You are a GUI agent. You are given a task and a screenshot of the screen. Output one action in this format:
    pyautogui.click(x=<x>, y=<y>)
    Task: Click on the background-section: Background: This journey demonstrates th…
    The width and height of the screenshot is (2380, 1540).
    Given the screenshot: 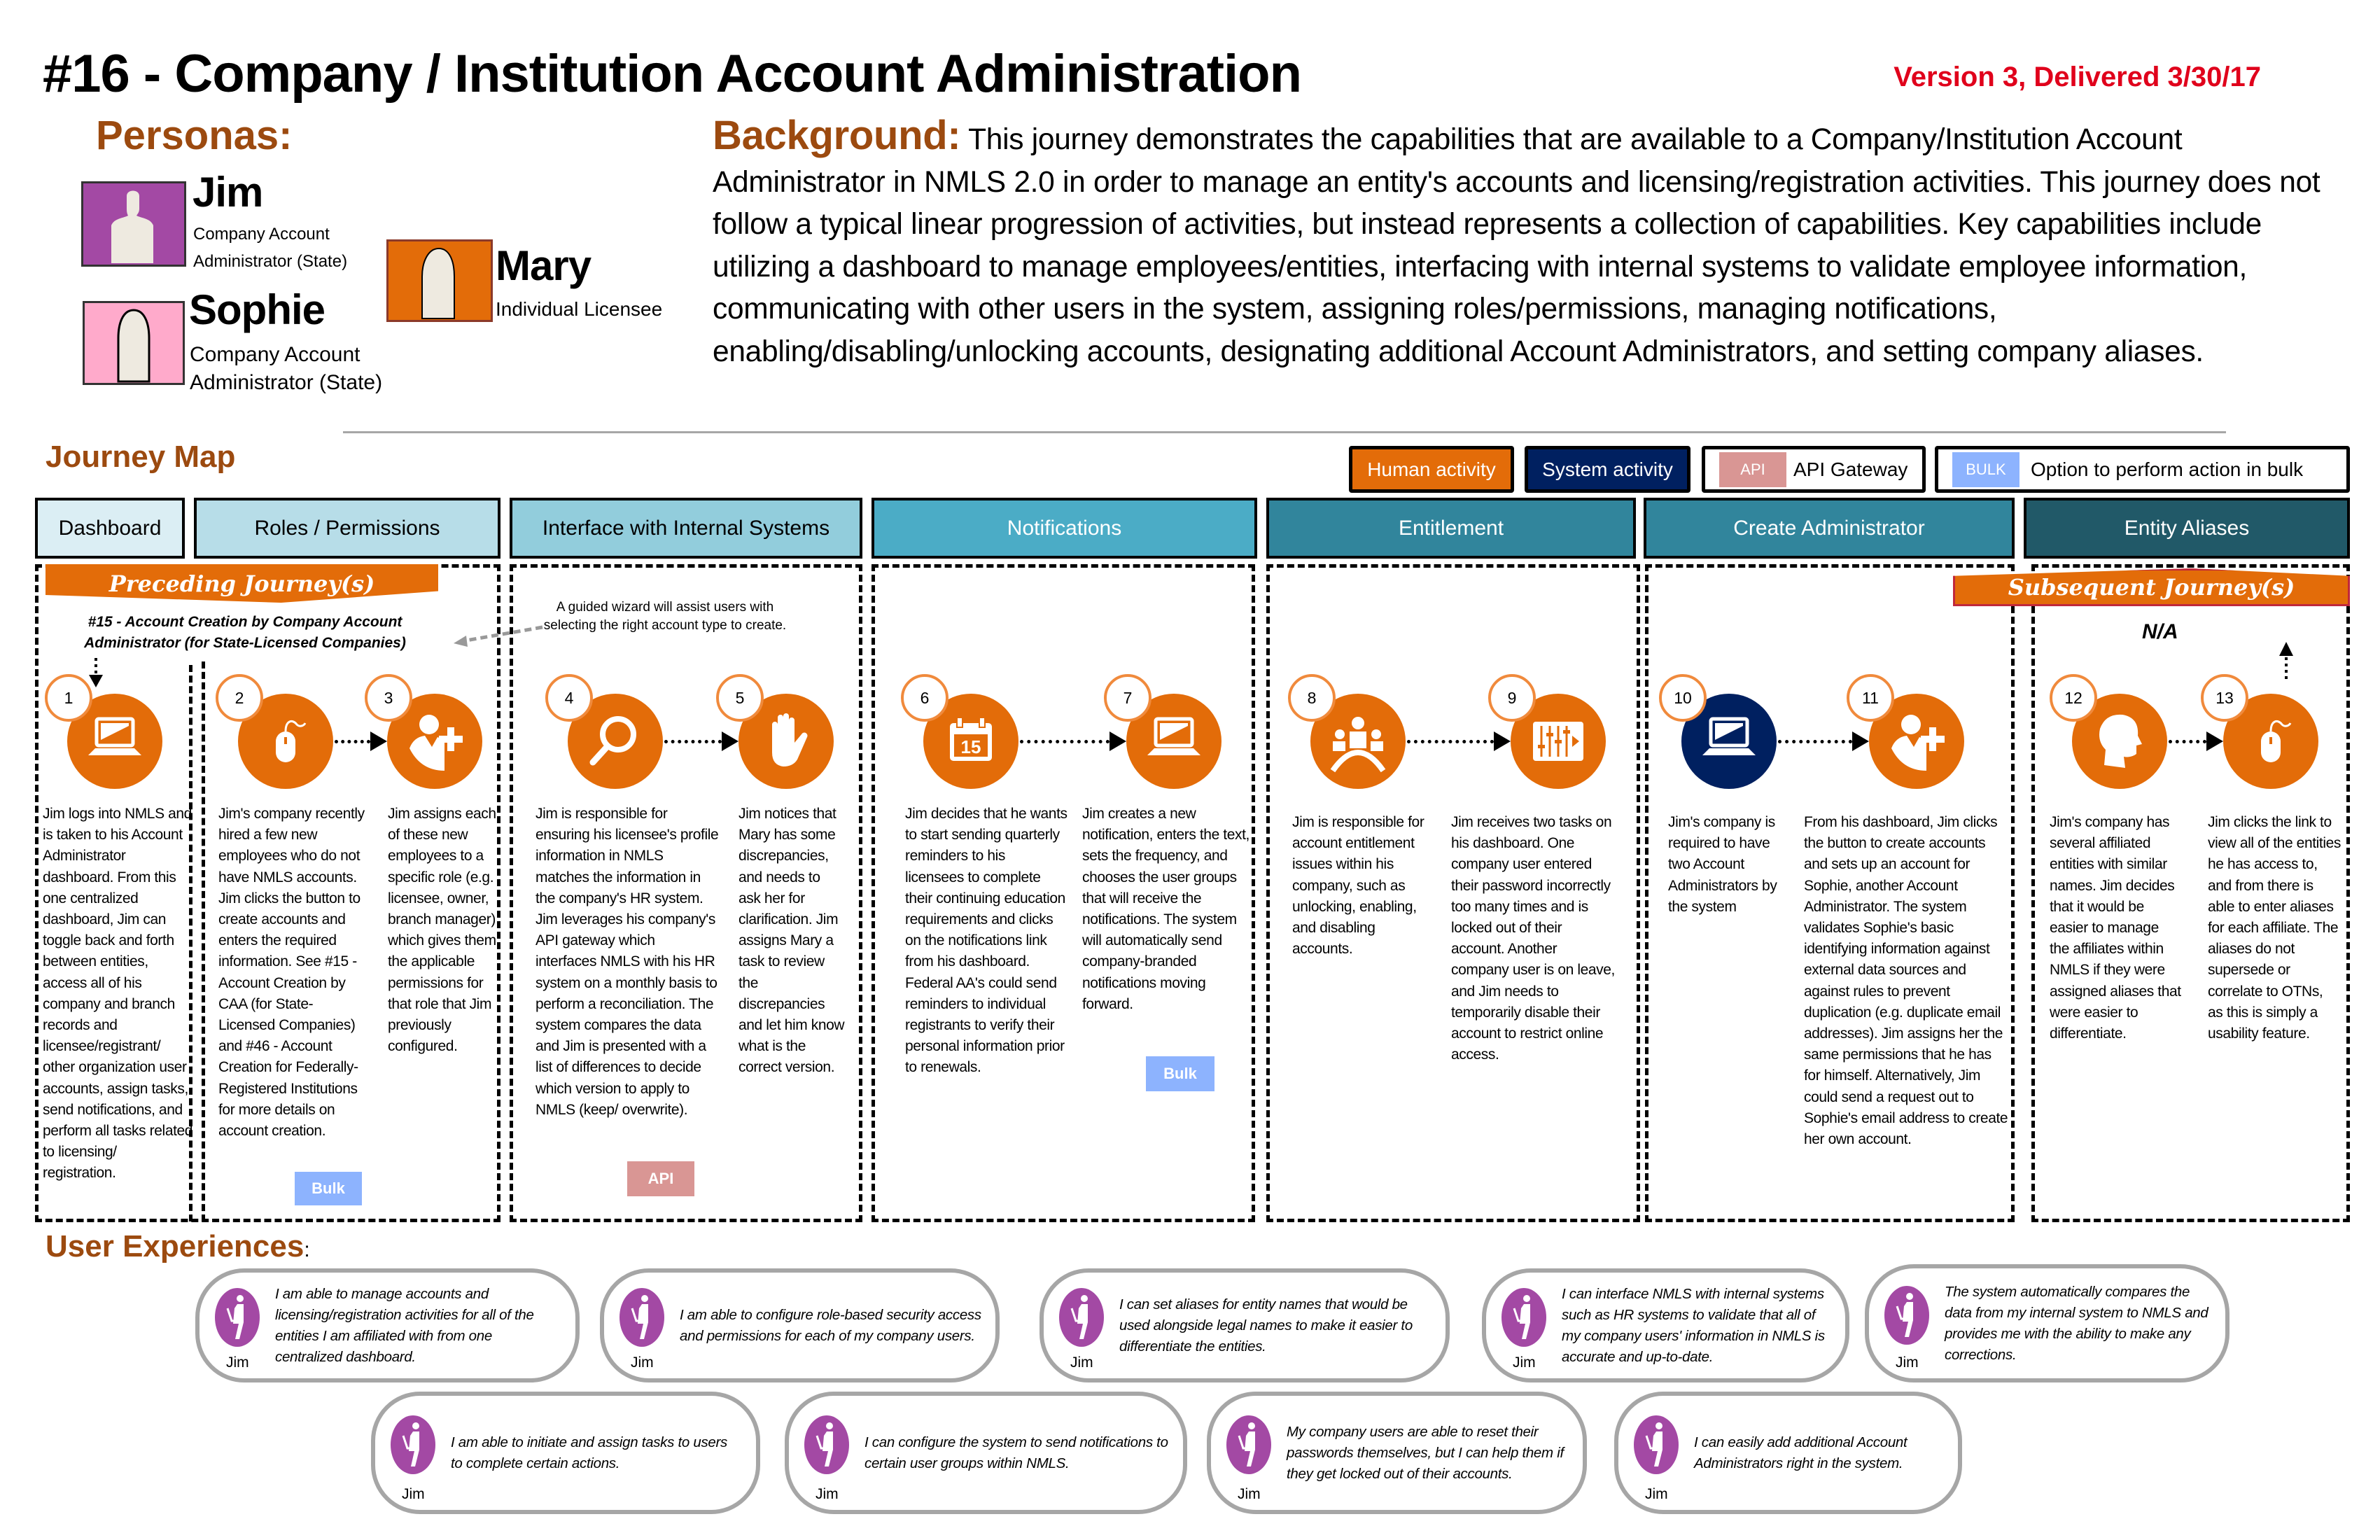 What is the action you would take?
    pyautogui.click(x=1532, y=243)
    